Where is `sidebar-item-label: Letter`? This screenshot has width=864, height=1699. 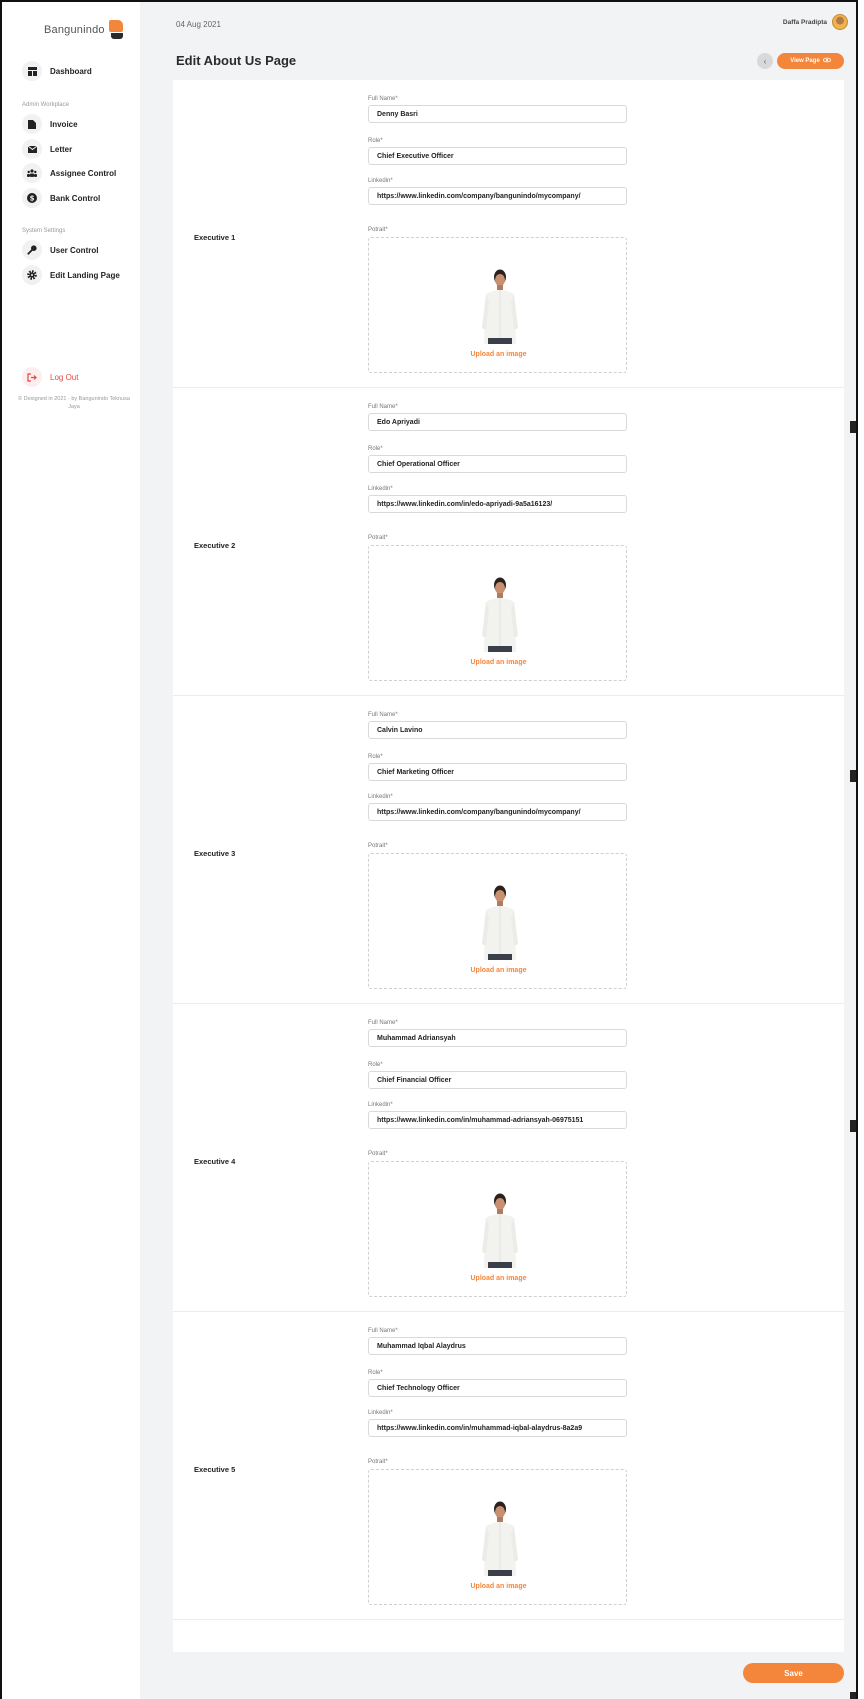
sidebar-item-label: Letter is located at coordinates (61, 149).